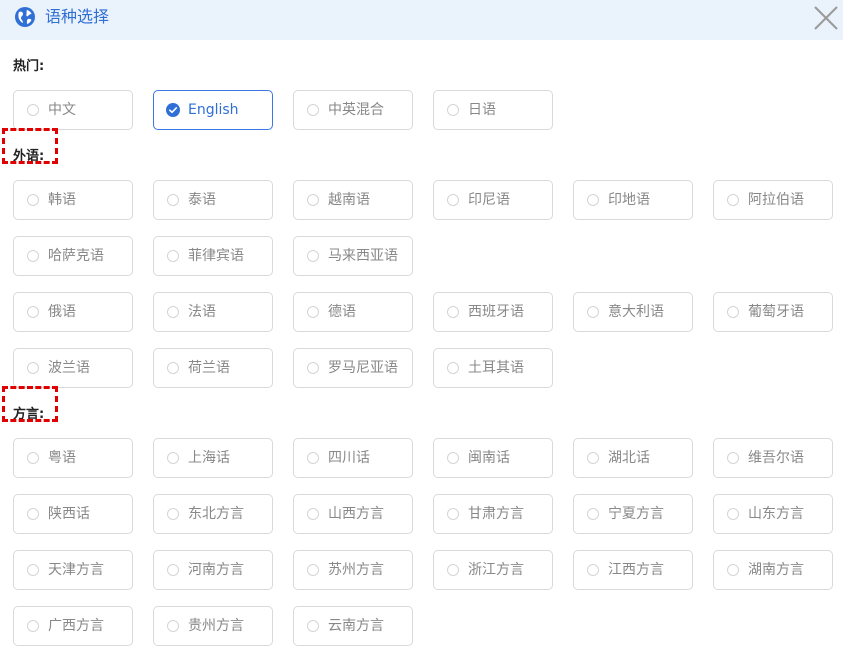  What do you see at coordinates (826, 18) in the screenshot?
I see `close-icon` at bounding box center [826, 18].